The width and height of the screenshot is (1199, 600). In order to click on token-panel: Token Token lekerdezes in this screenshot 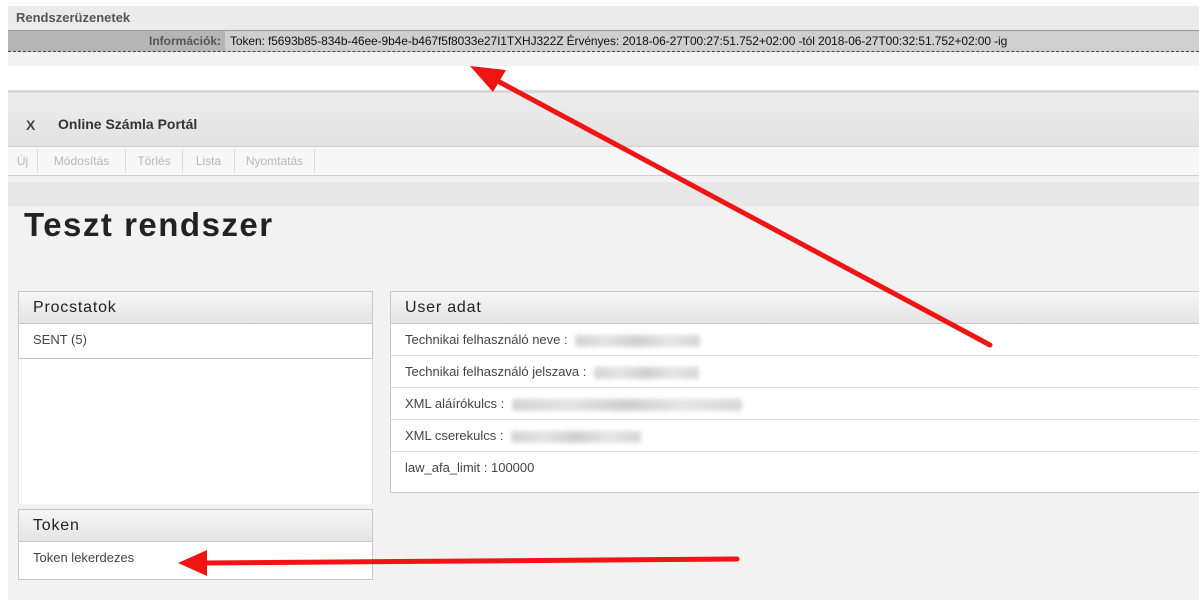, I will do `click(195, 544)`.